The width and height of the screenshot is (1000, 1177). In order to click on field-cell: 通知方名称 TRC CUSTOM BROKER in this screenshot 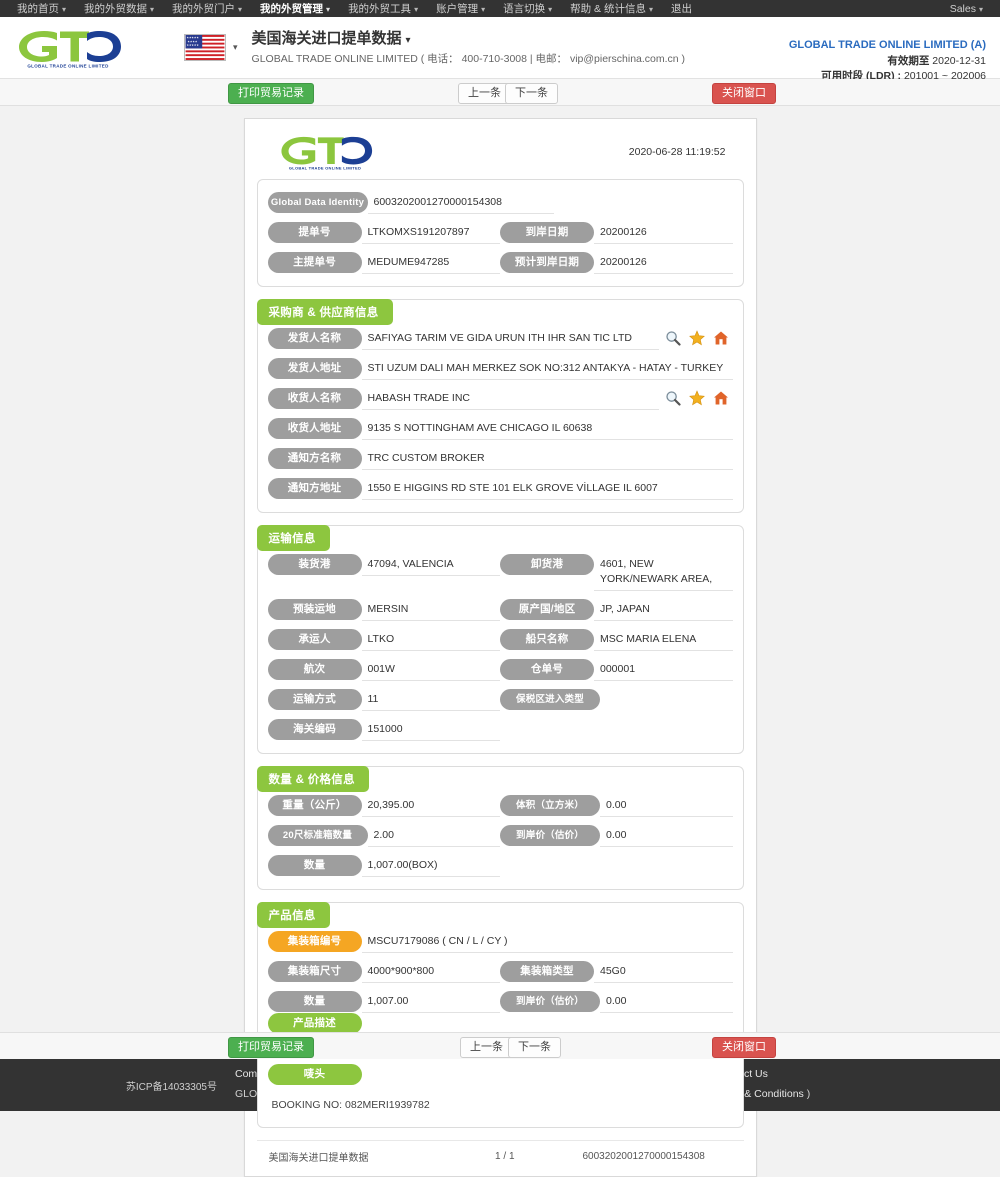, I will do `click(500, 459)`.